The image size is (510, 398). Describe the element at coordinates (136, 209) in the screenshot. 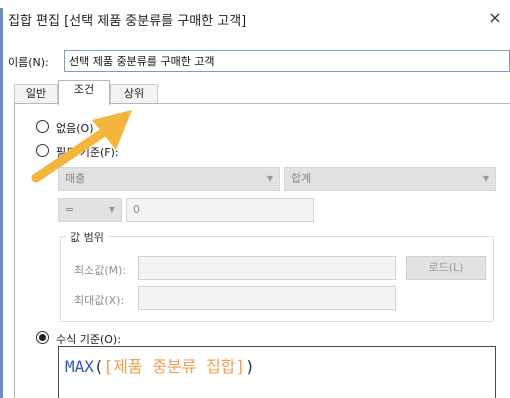

I see `compare-value: 0` at that location.